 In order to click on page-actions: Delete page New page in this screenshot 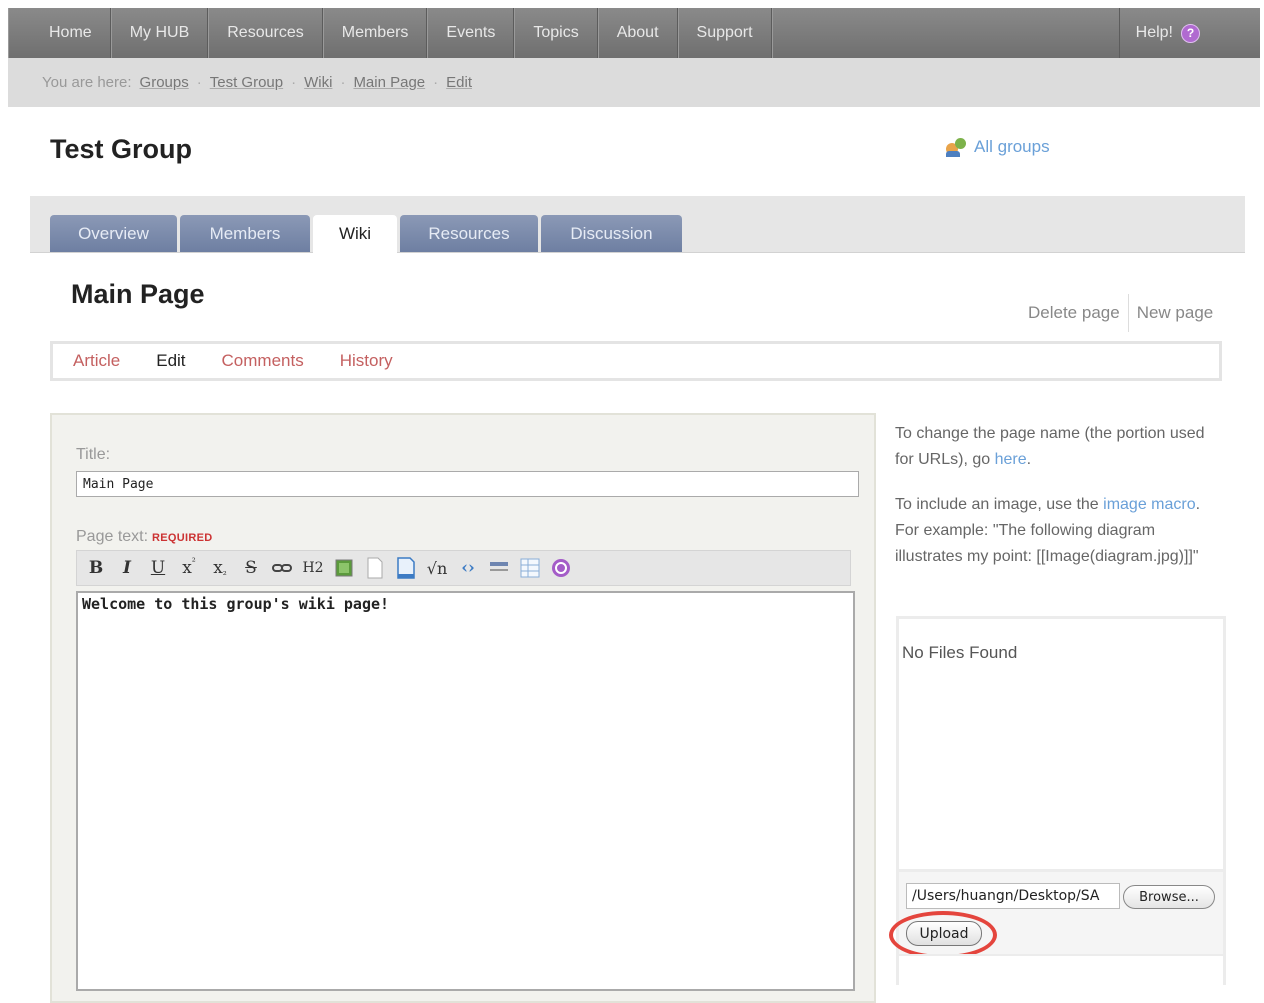, I will do `click(1120, 313)`.